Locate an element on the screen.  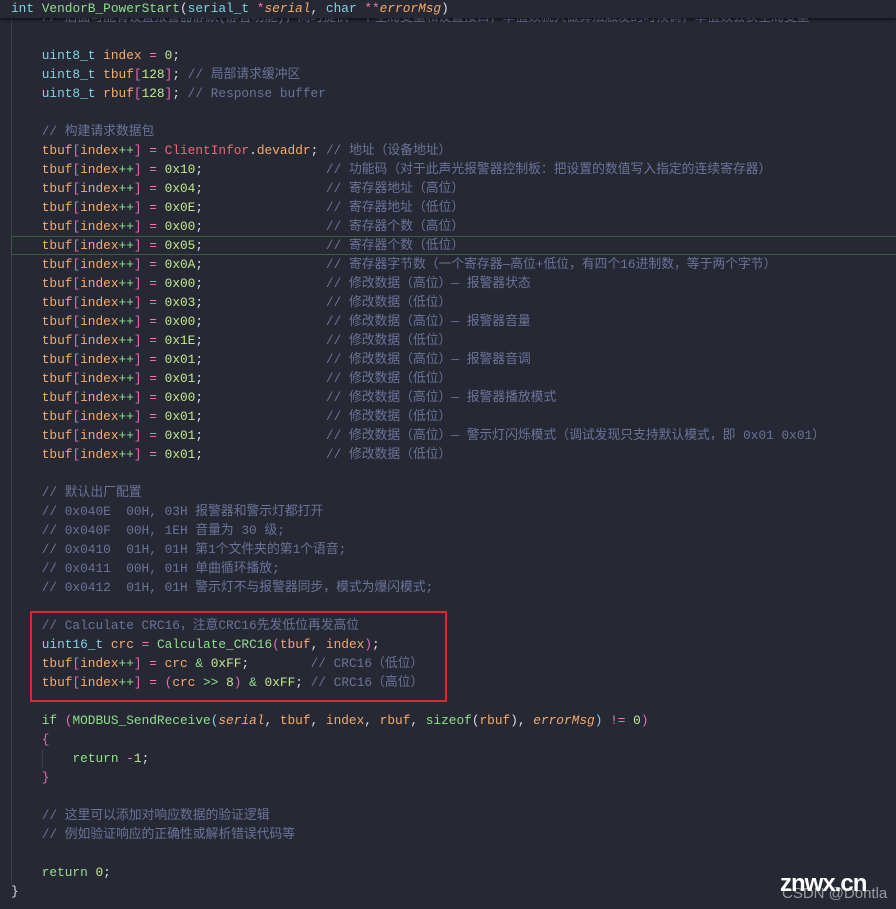
code-line: uint8_t tbuf[128]; // 局部请求缓冲区 is located at coordinates (156, 74).